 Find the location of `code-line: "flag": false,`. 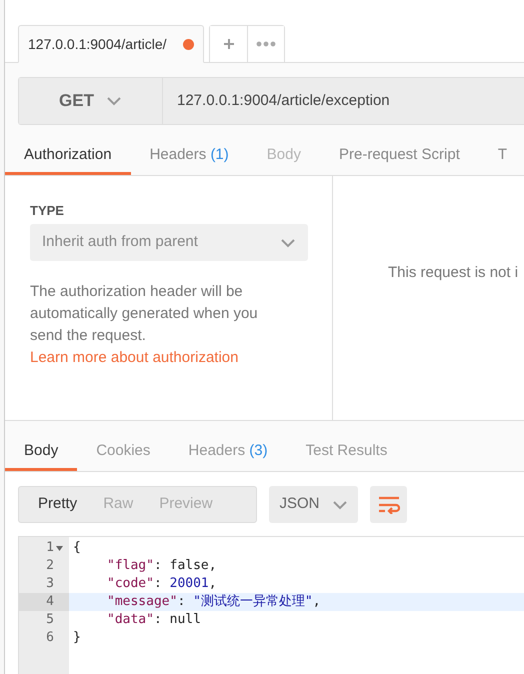

code-line: "flag": false, is located at coordinates (162, 566).